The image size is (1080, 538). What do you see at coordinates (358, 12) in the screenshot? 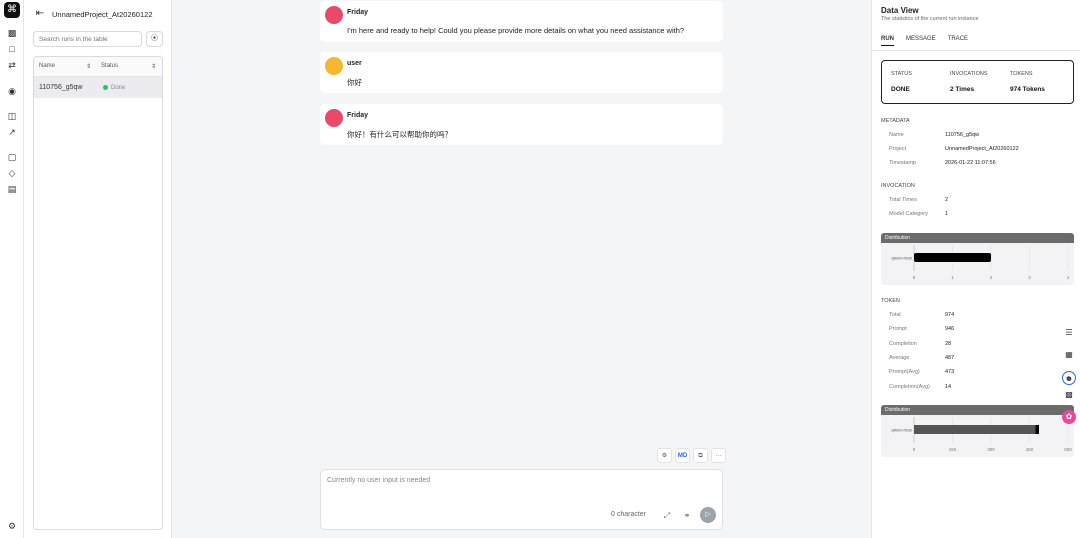
I see `message-author: Friday` at bounding box center [358, 12].